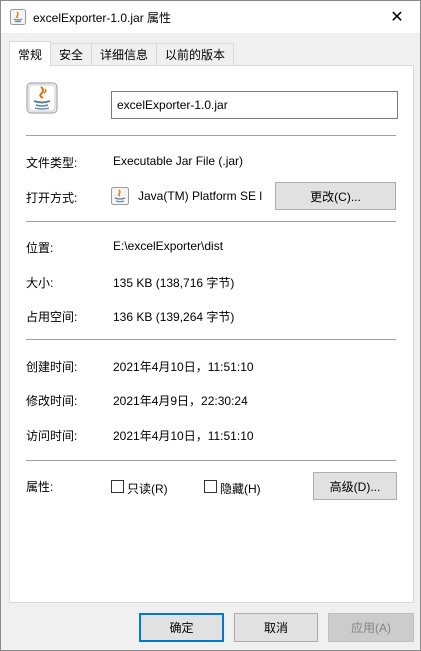 The width and height of the screenshot is (421, 651). What do you see at coordinates (183, 367) in the screenshot?
I see `created-value: 2021年4月10日，11:51:10` at bounding box center [183, 367].